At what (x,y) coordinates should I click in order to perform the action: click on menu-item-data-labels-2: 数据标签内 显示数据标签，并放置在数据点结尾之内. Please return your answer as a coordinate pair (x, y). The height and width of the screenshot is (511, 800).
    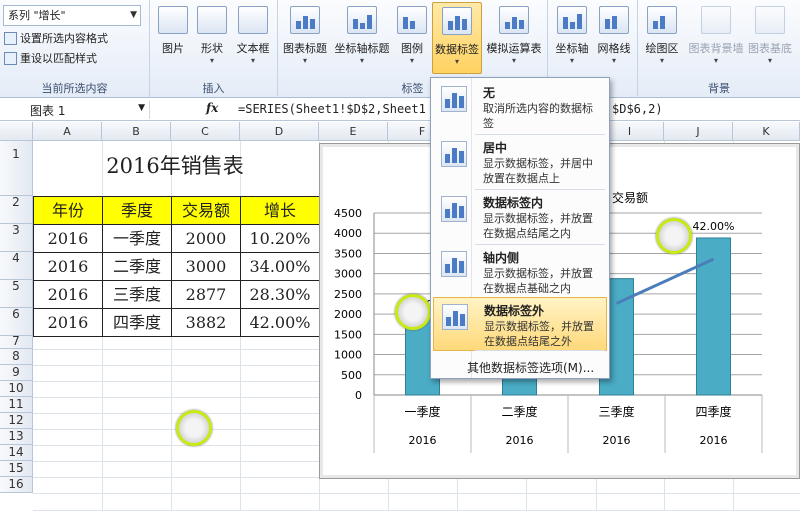
    Looking at the image, I should click on (520, 217).